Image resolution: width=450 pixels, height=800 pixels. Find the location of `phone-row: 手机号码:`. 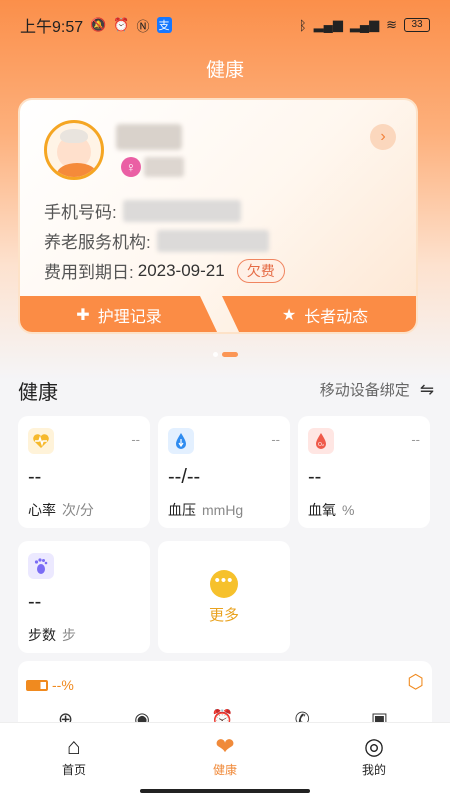

phone-row: 手机号码: is located at coordinates (142, 210).